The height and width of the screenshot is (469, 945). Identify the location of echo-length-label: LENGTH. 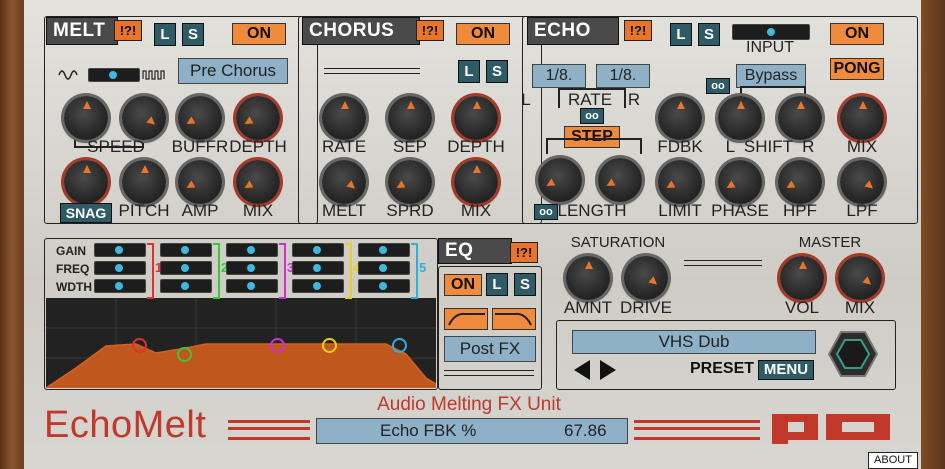
(592, 210).